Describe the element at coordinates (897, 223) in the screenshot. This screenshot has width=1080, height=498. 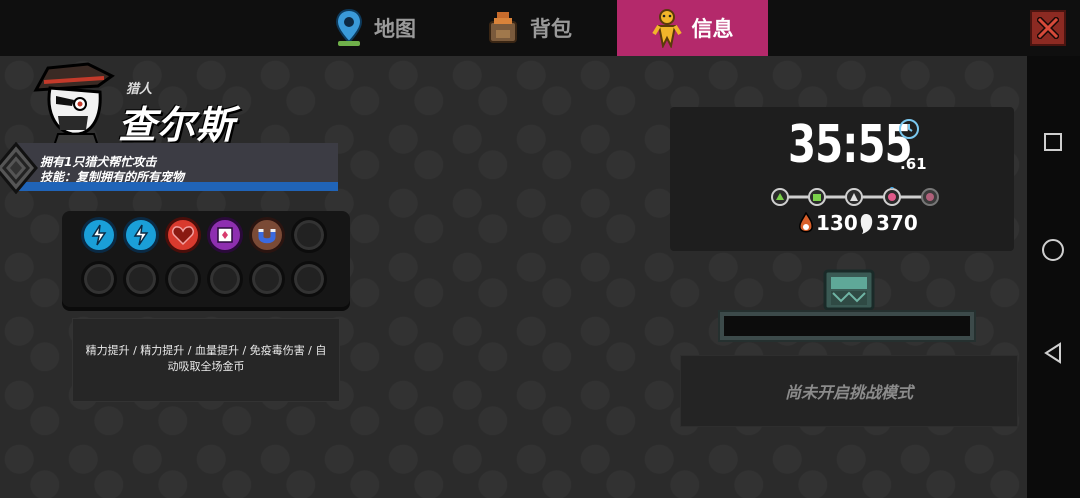
I see `soul-count: 370` at that location.